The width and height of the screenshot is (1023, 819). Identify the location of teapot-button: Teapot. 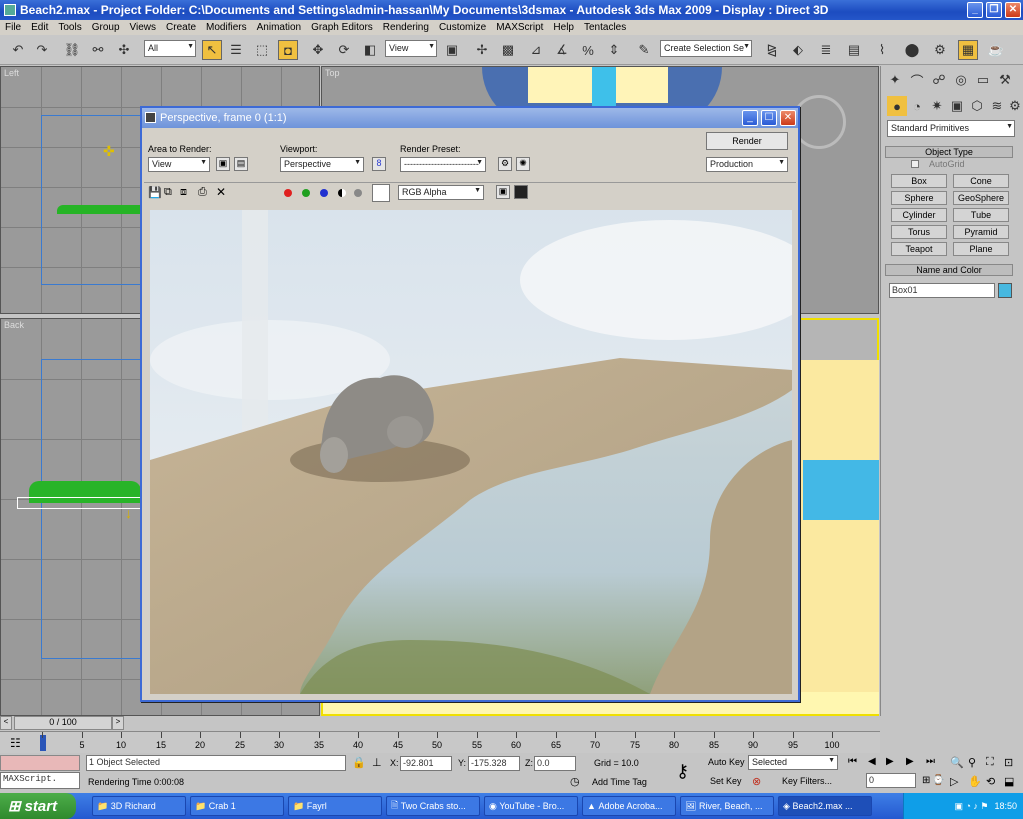
(919, 249).